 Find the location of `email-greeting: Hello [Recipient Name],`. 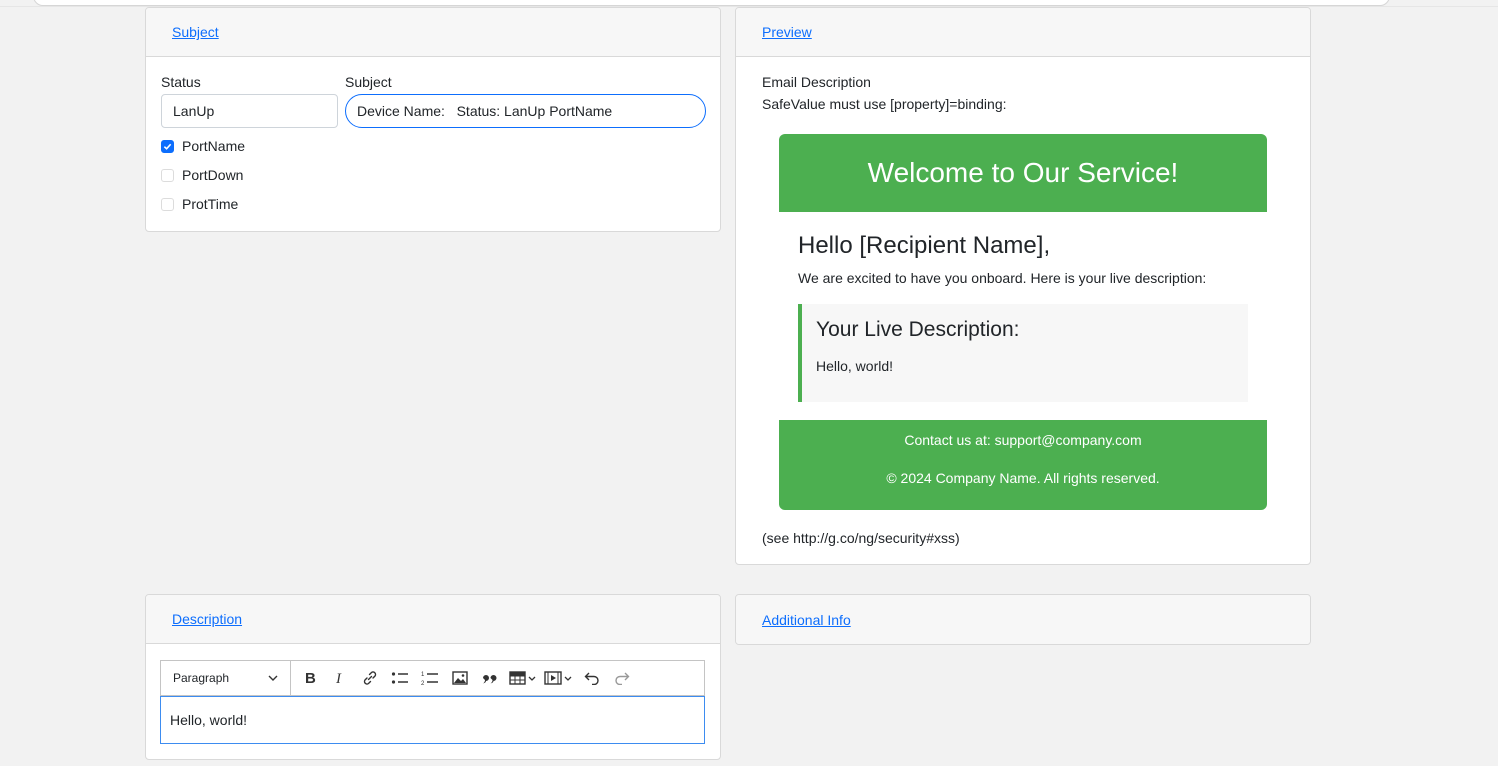

email-greeting: Hello [Recipient Name], is located at coordinates (924, 245).